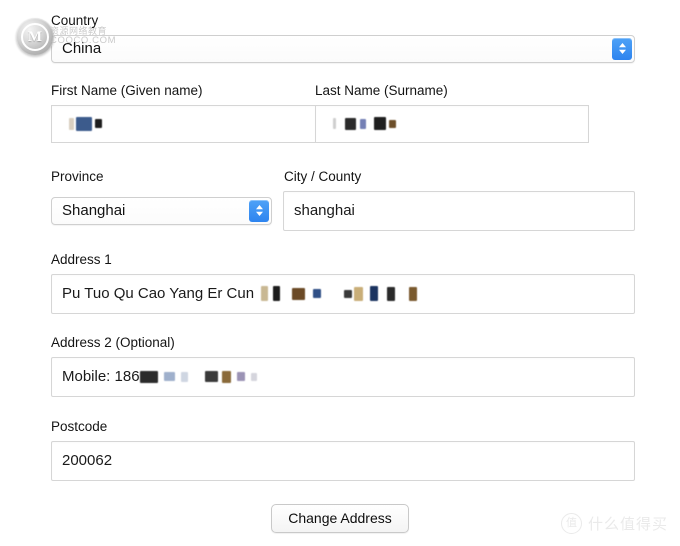 The width and height of the screenshot is (680, 546). Describe the element at coordinates (77, 176) in the screenshot. I see `province-label: Province` at that location.